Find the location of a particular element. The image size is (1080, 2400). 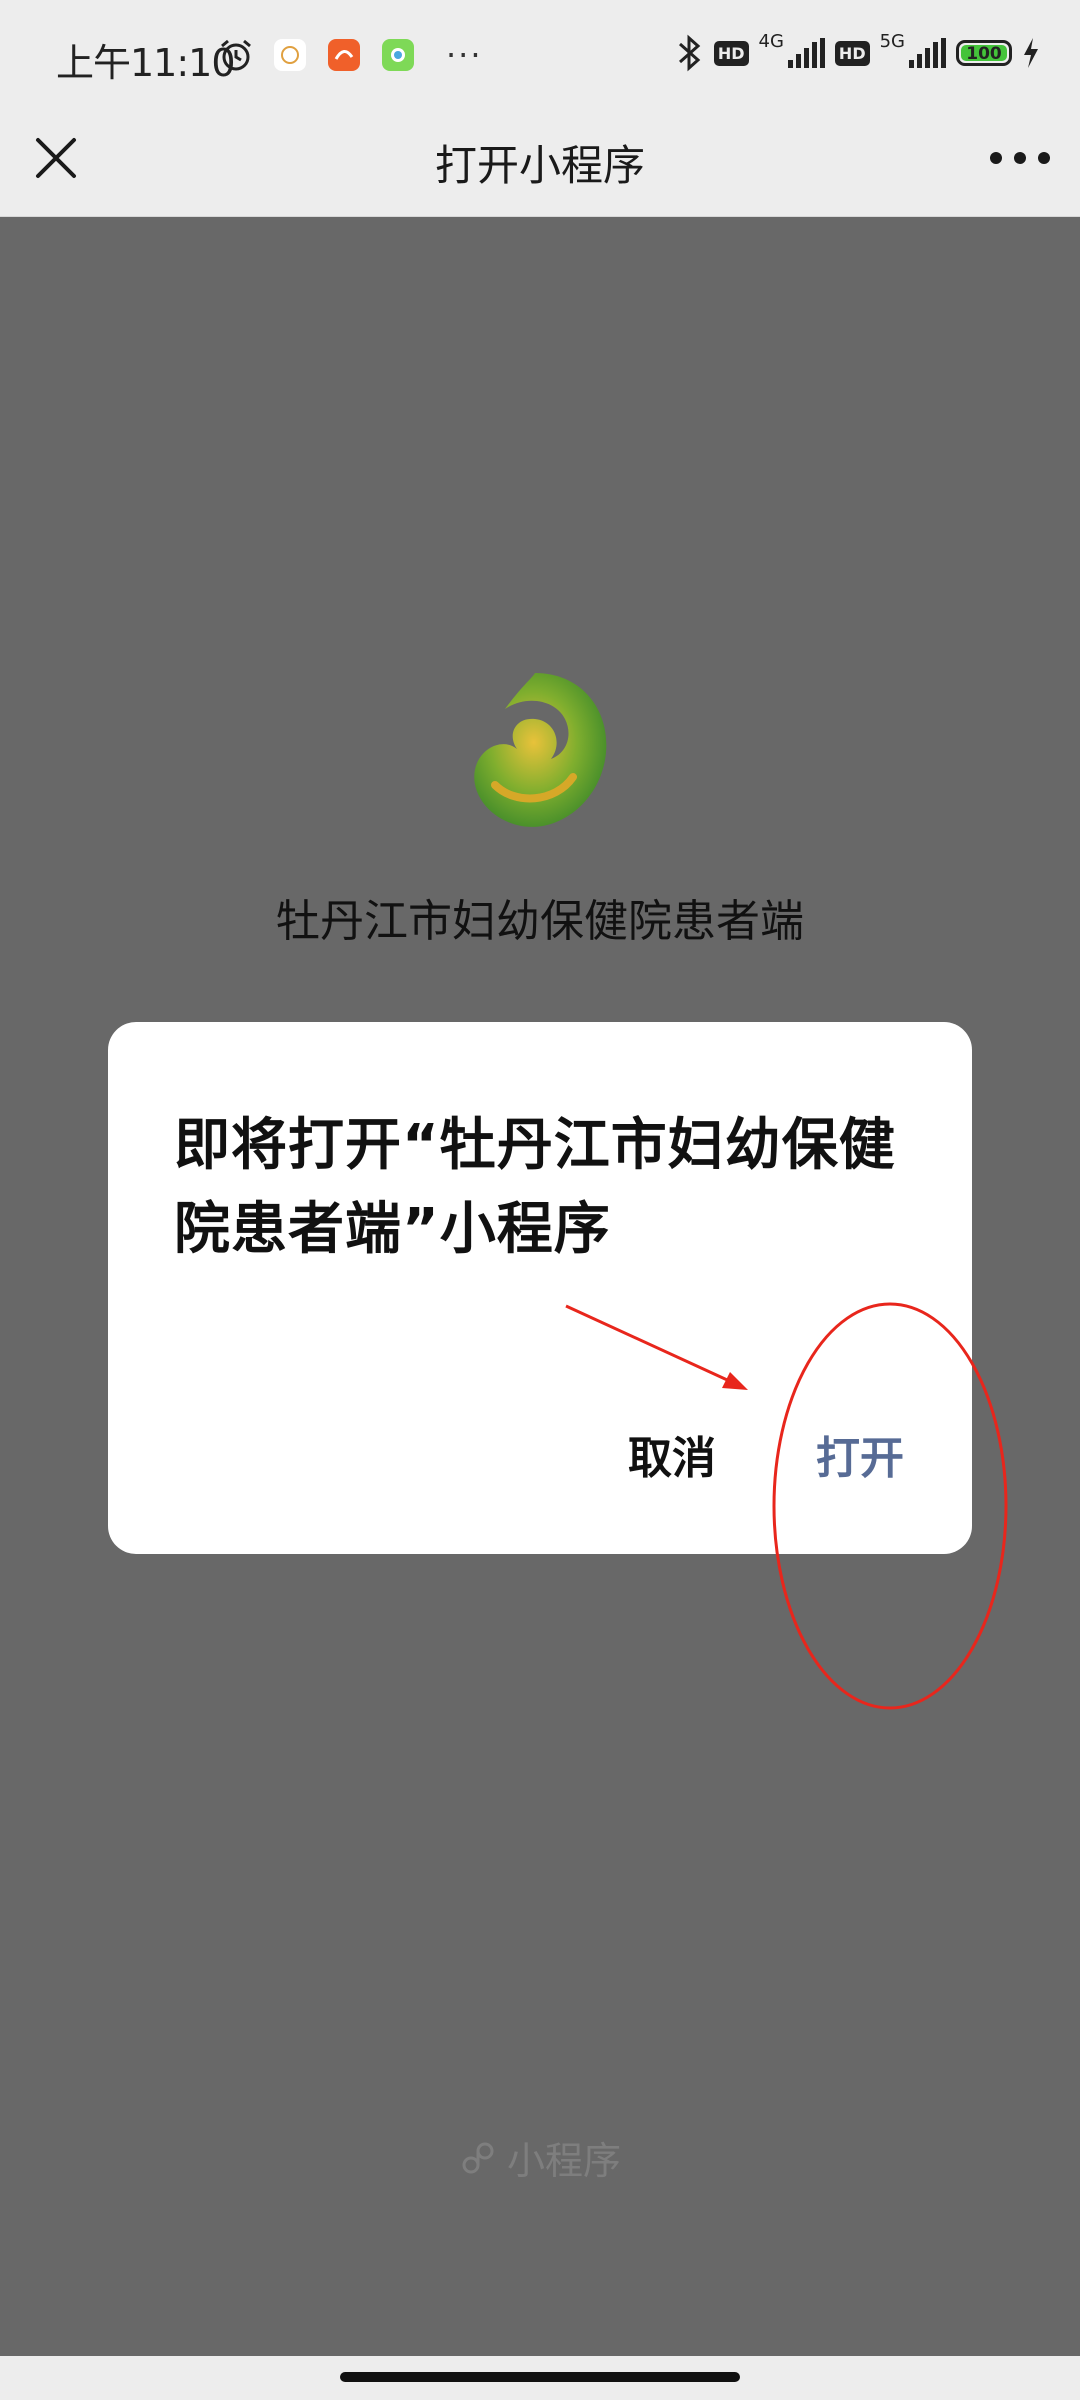

open-button: 打开 is located at coordinates (860, 1454).